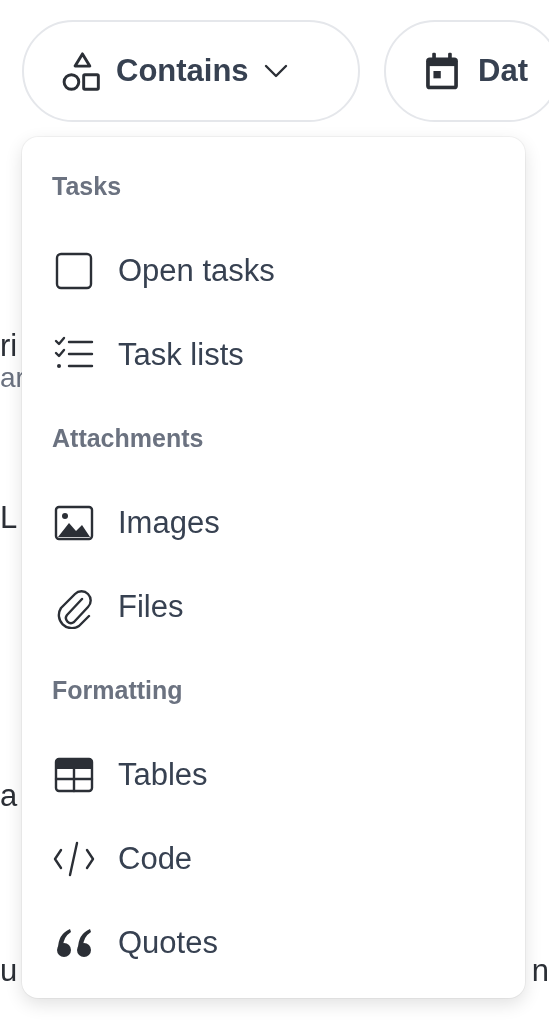 Image resolution: width=549 pixels, height=1024 pixels. I want to click on menu-item: Code, so click(122, 859).